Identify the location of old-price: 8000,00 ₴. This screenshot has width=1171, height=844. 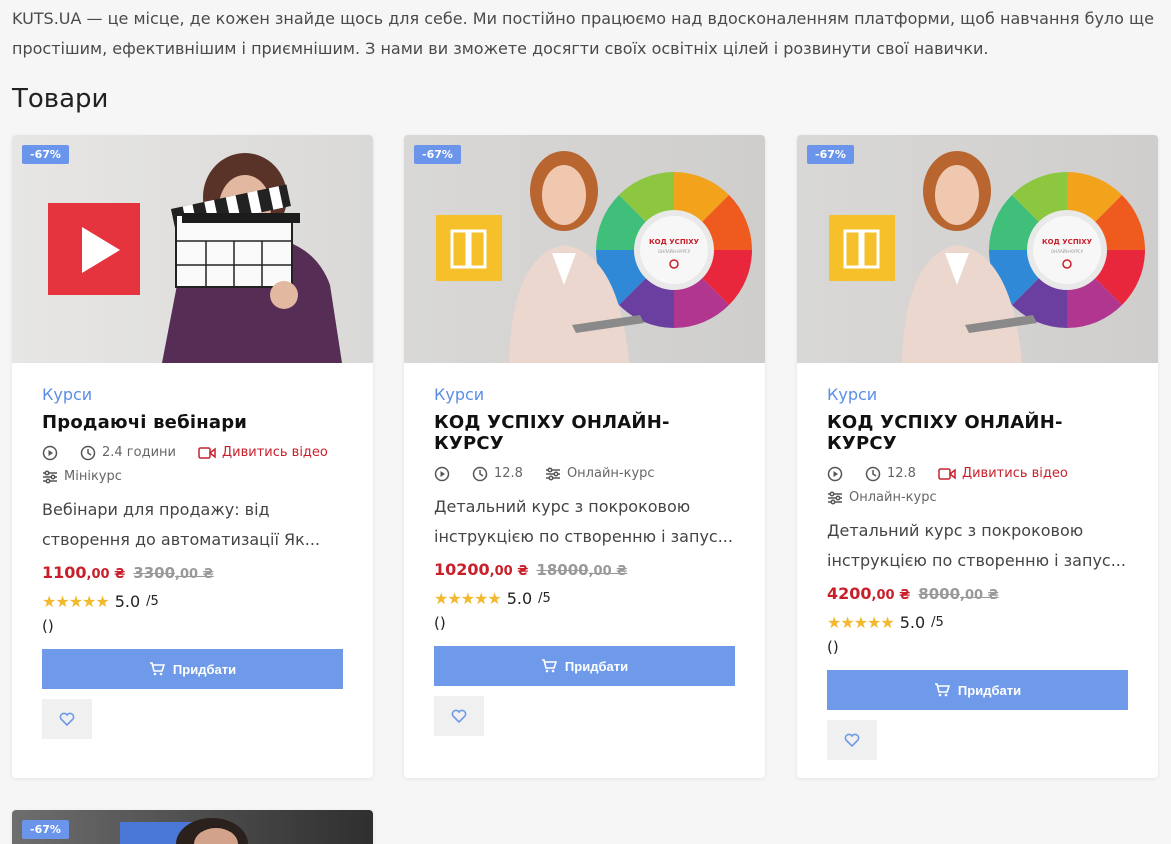
(958, 594).